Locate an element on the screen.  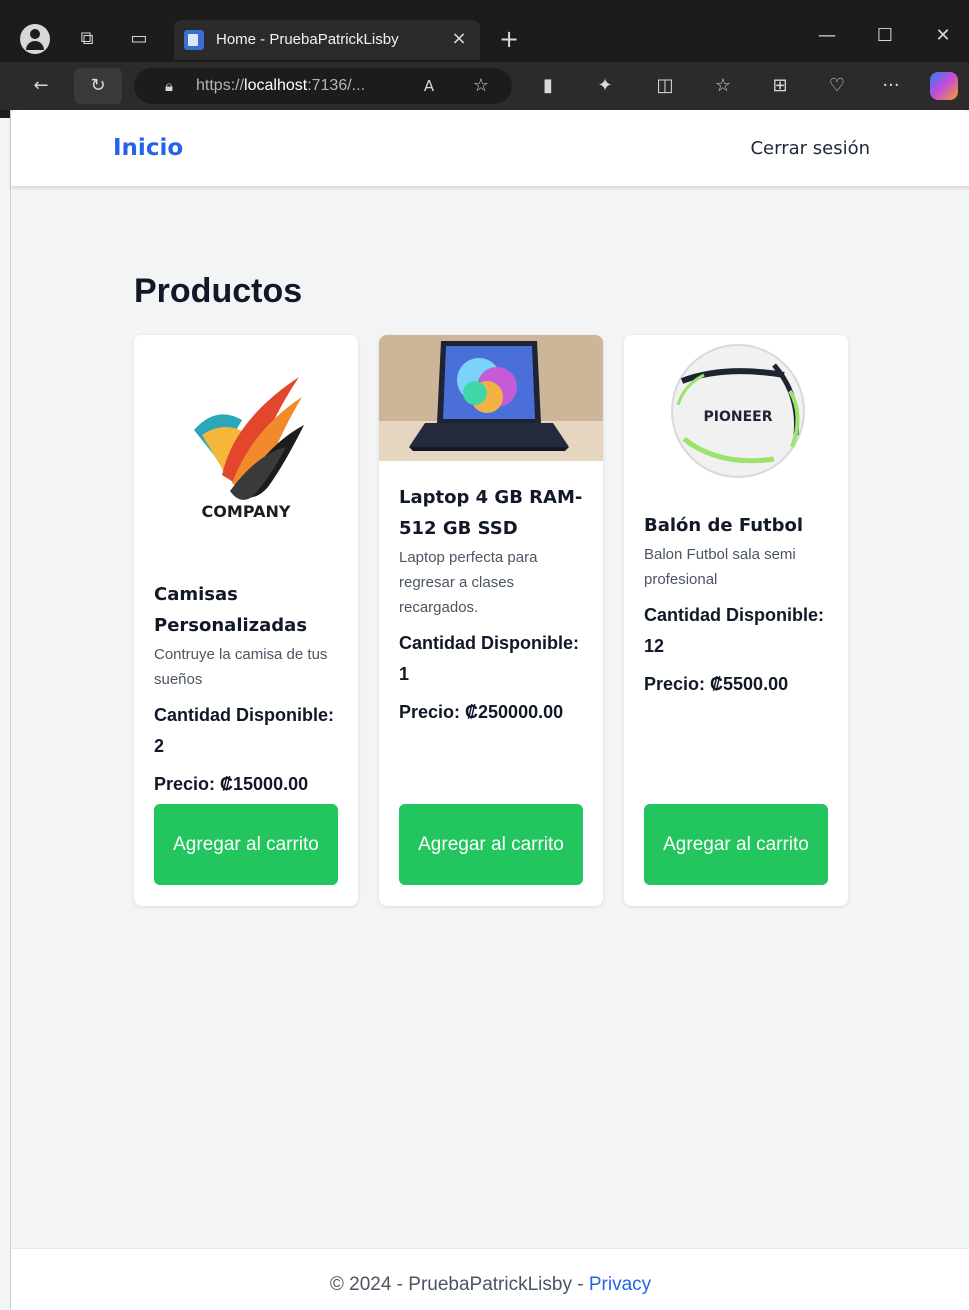
address-bar: 🔒︎ https://localhost:7136/... A ☆ is located at coordinates (323, 86).